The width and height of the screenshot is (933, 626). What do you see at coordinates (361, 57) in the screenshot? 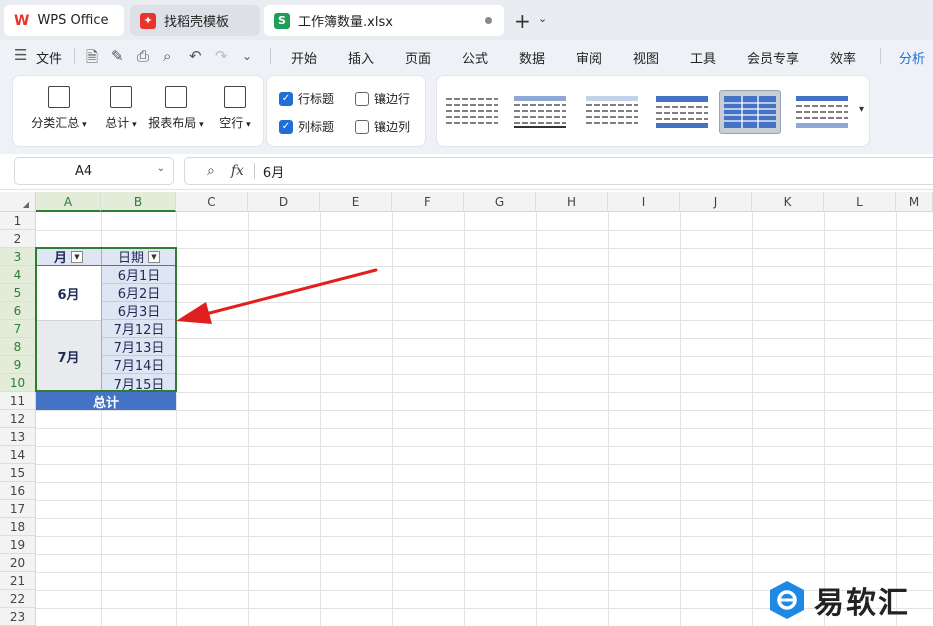
I see `menu-insert: 插入` at bounding box center [361, 57].